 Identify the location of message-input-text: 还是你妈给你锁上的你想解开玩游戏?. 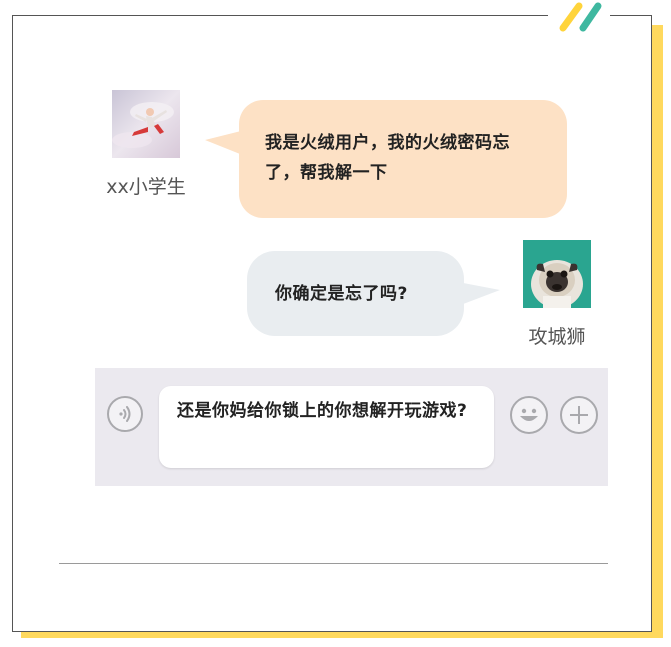
(322, 411).